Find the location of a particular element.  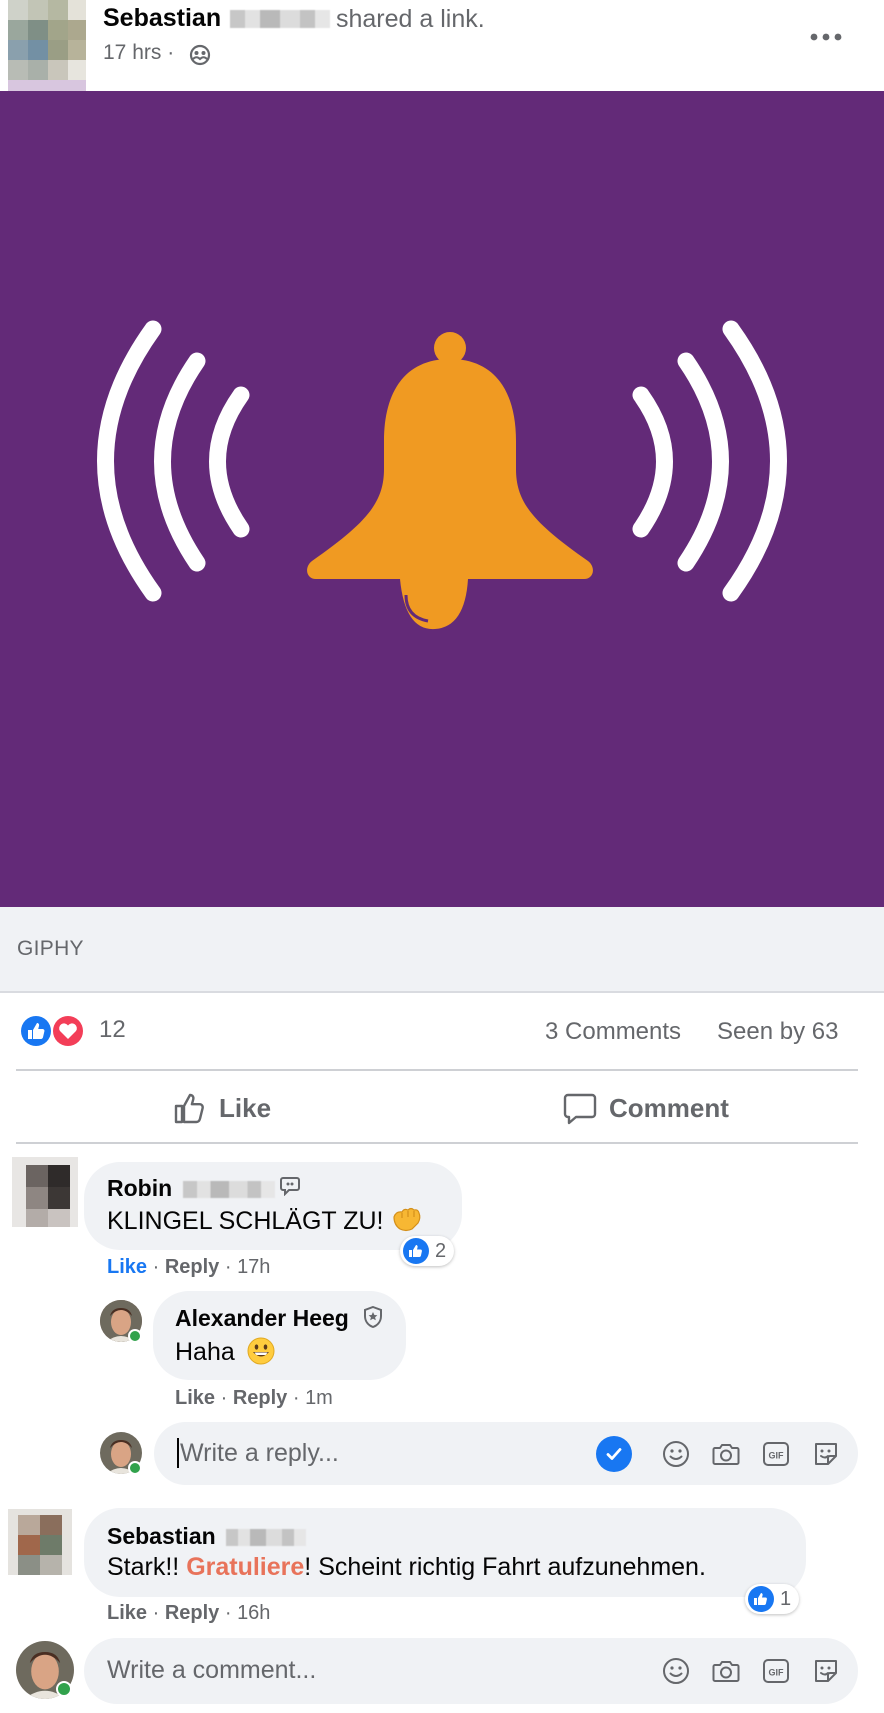

reply-author-name: Alexander Heeg is located at coordinates (262, 1318).